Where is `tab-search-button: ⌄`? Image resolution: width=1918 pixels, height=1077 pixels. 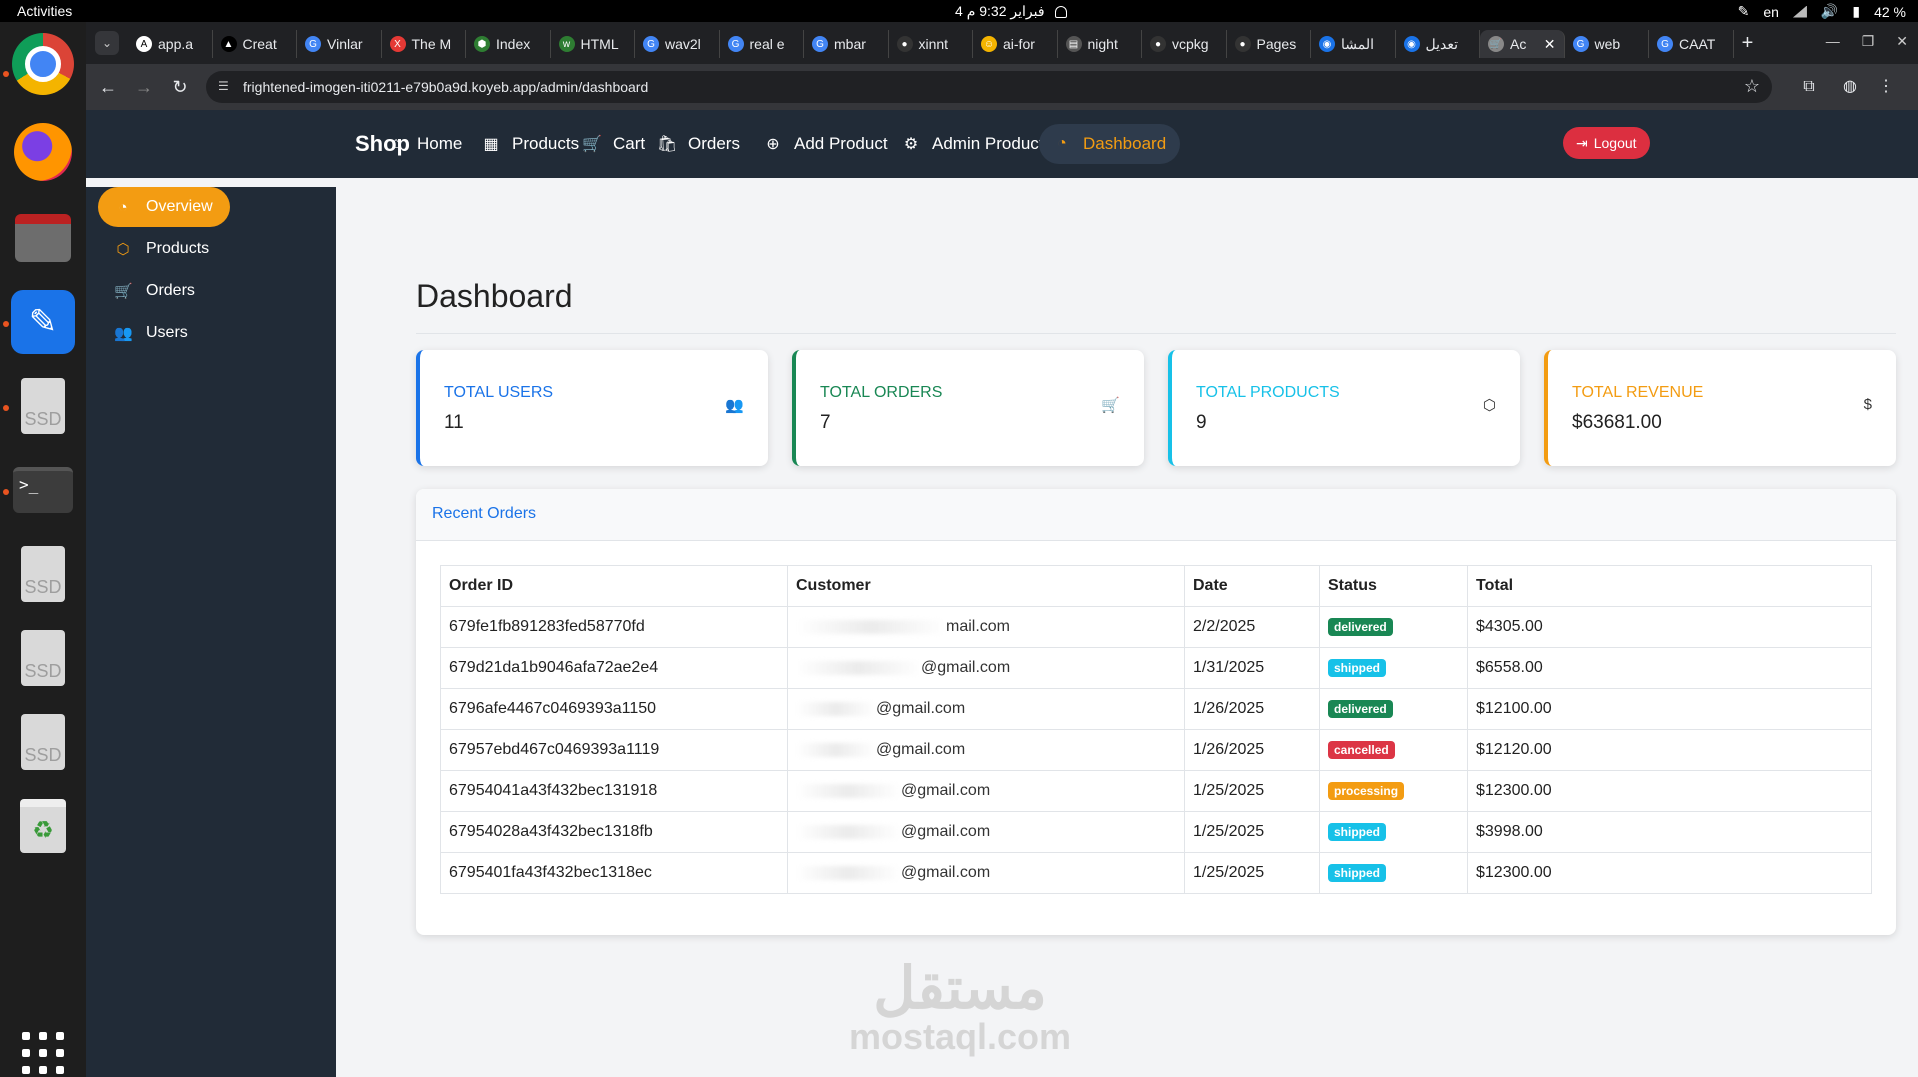 tab-search-button: ⌄ is located at coordinates (107, 43).